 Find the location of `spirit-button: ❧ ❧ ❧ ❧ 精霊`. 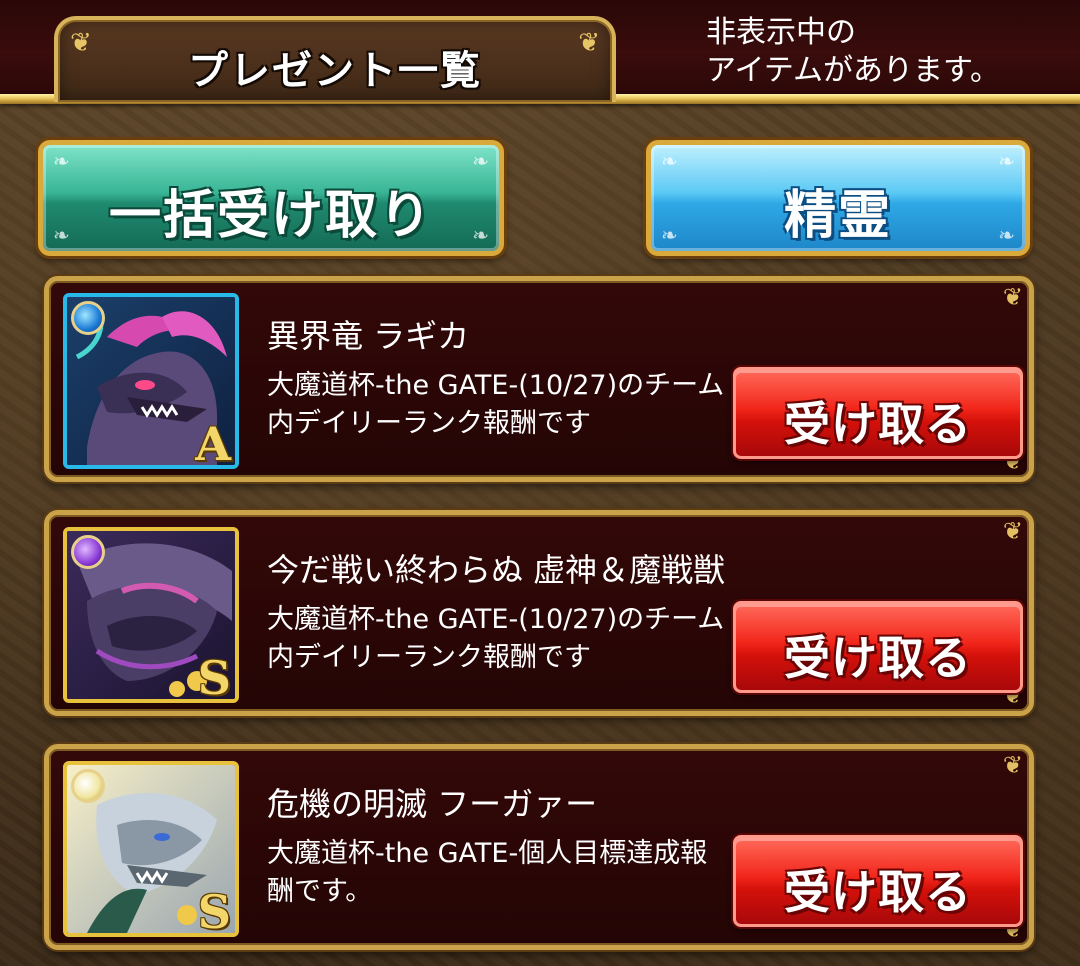

spirit-button: ❧ ❧ ❧ ❧ 精霊 is located at coordinates (838, 198).